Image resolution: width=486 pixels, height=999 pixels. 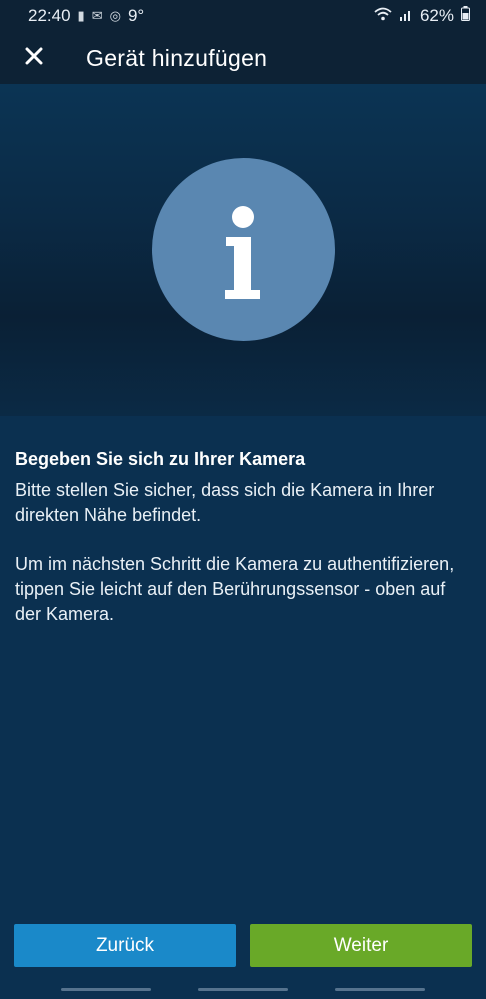 What do you see at coordinates (465, 16) in the screenshot?
I see `battery-icon` at bounding box center [465, 16].